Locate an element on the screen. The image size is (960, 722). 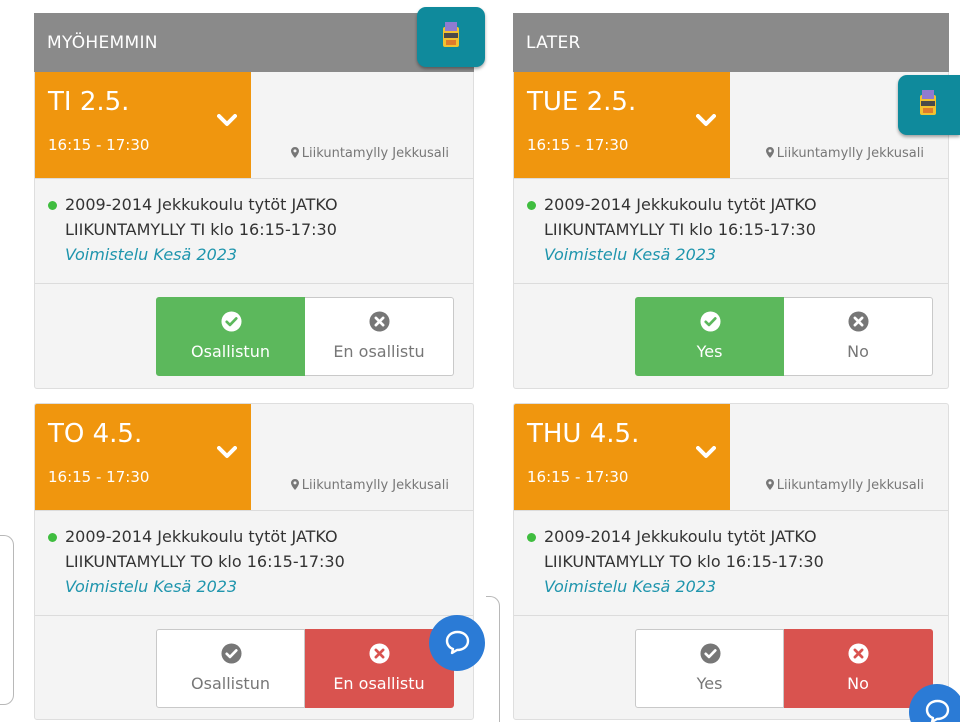
section-title: MYÖHEMMIN is located at coordinates (102, 43).